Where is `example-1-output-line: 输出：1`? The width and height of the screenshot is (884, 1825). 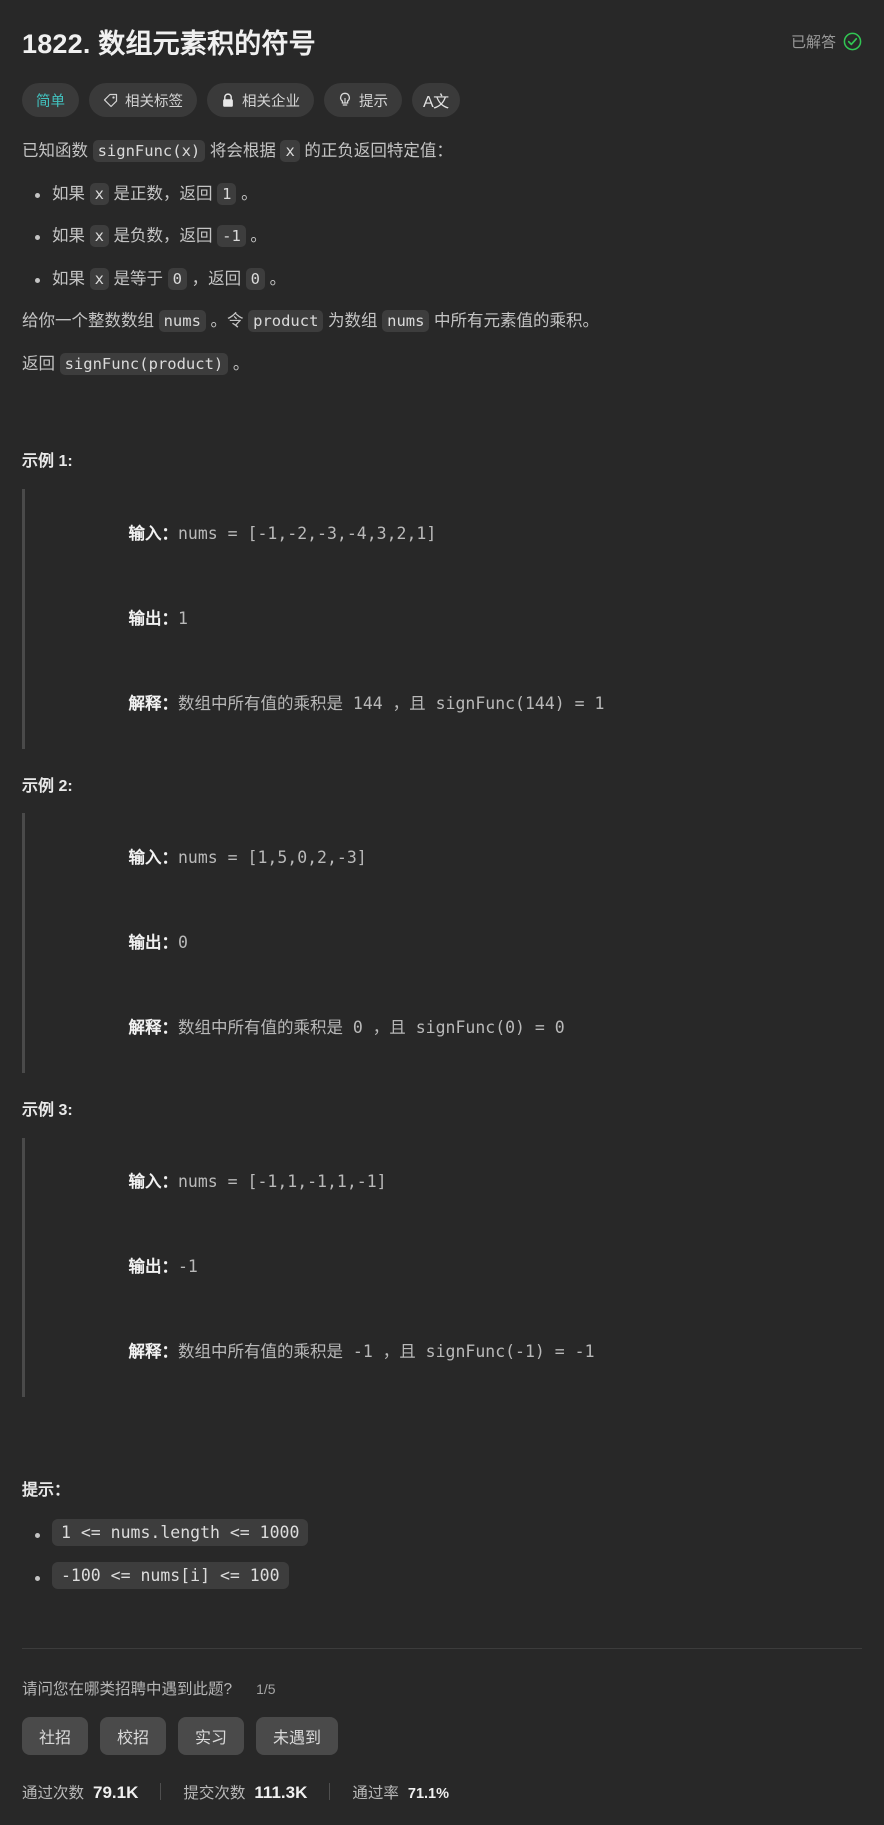 example-1-output-line: 输出：1 is located at coordinates (455, 618).